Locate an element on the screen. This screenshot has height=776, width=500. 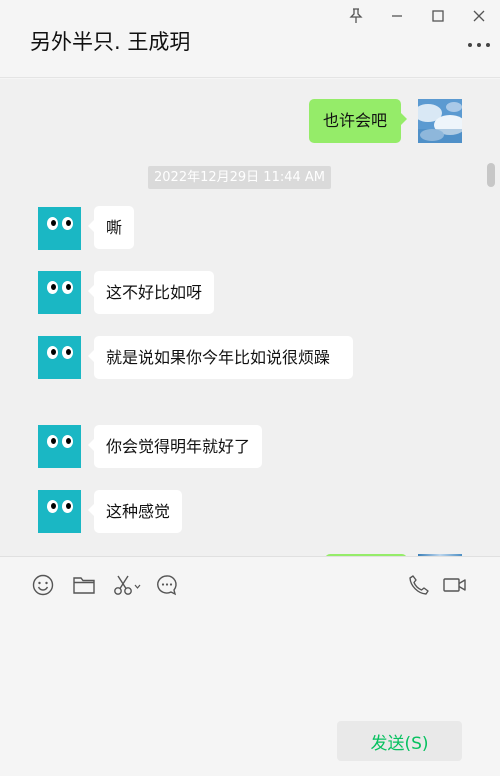
message-text: 嘶 is located at coordinates (114, 227).